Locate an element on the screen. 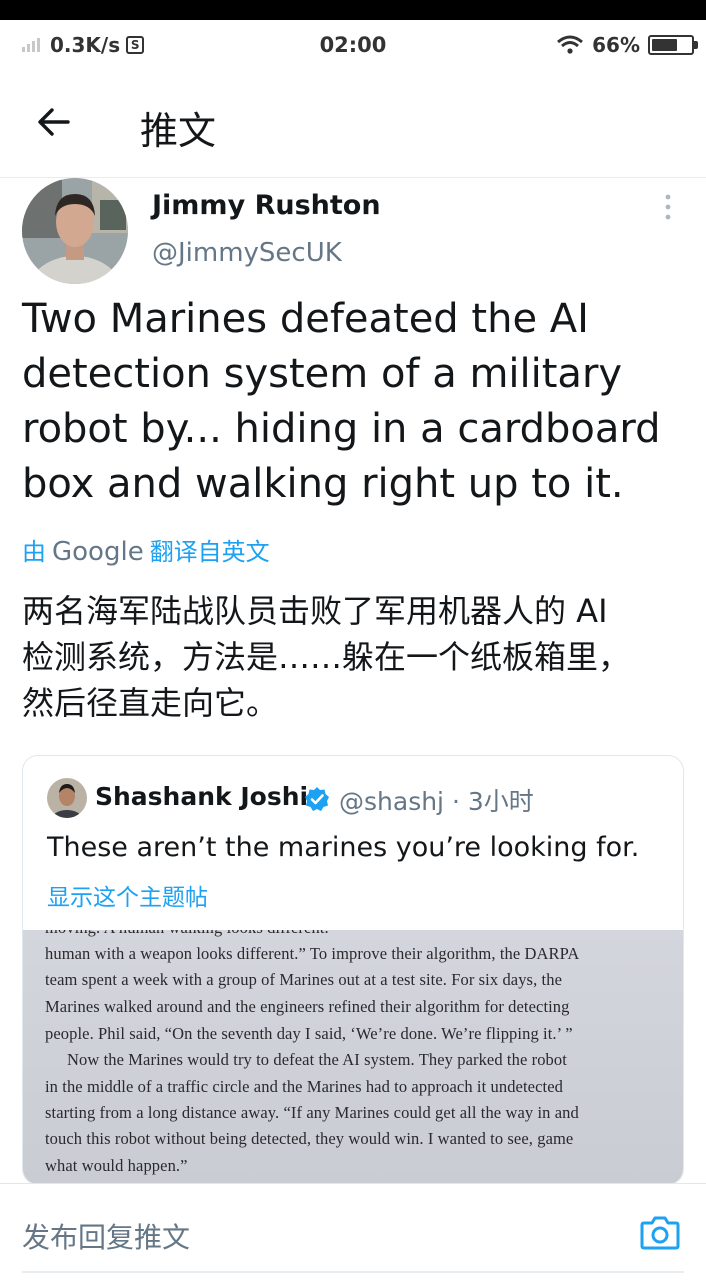 This screenshot has width=706, height=1280. battery-icon is located at coordinates (673, 45).